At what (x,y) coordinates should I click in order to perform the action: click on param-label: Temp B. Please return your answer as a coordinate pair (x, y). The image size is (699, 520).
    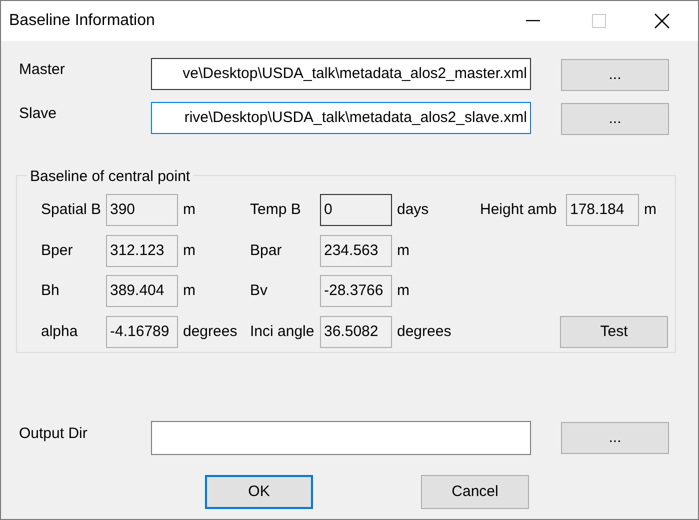
    Looking at the image, I should click on (276, 210).